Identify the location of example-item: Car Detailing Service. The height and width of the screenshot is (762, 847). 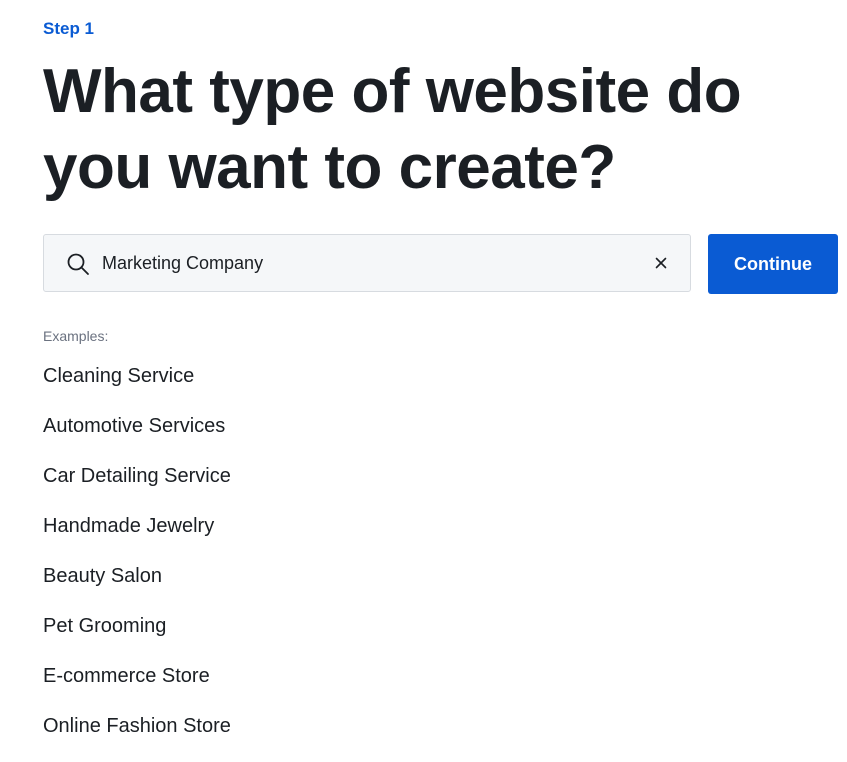
(137, 487).